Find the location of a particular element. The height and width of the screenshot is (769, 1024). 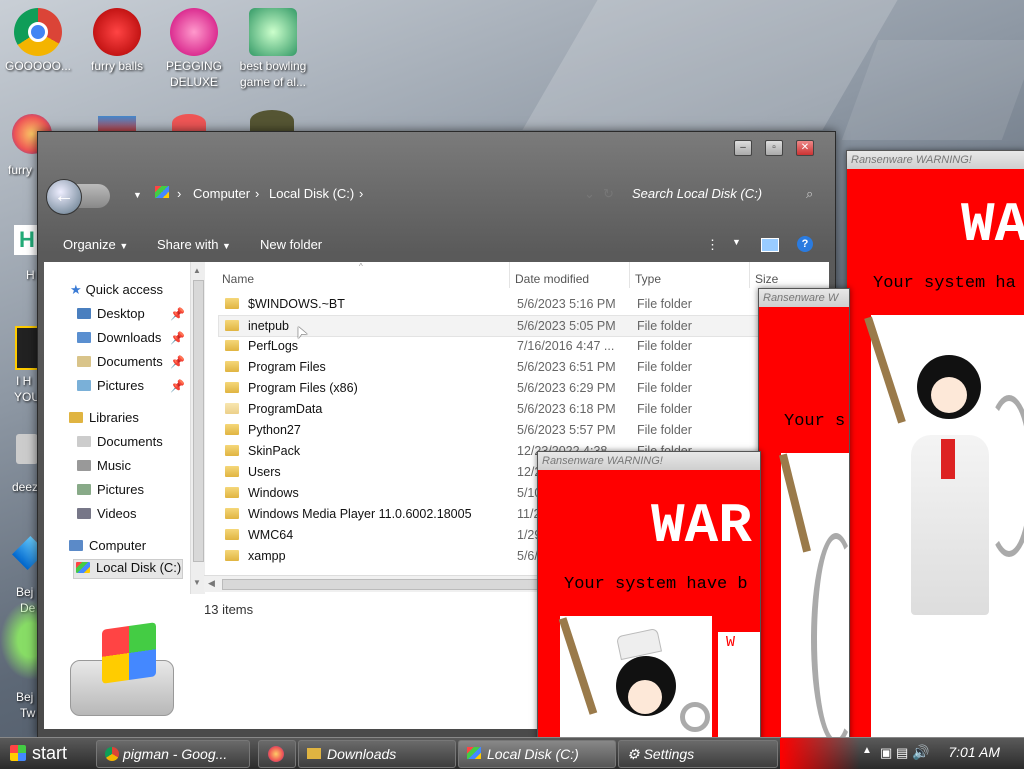

taskbar-item-downloads: Downloads is located at coordinates (377, 754).